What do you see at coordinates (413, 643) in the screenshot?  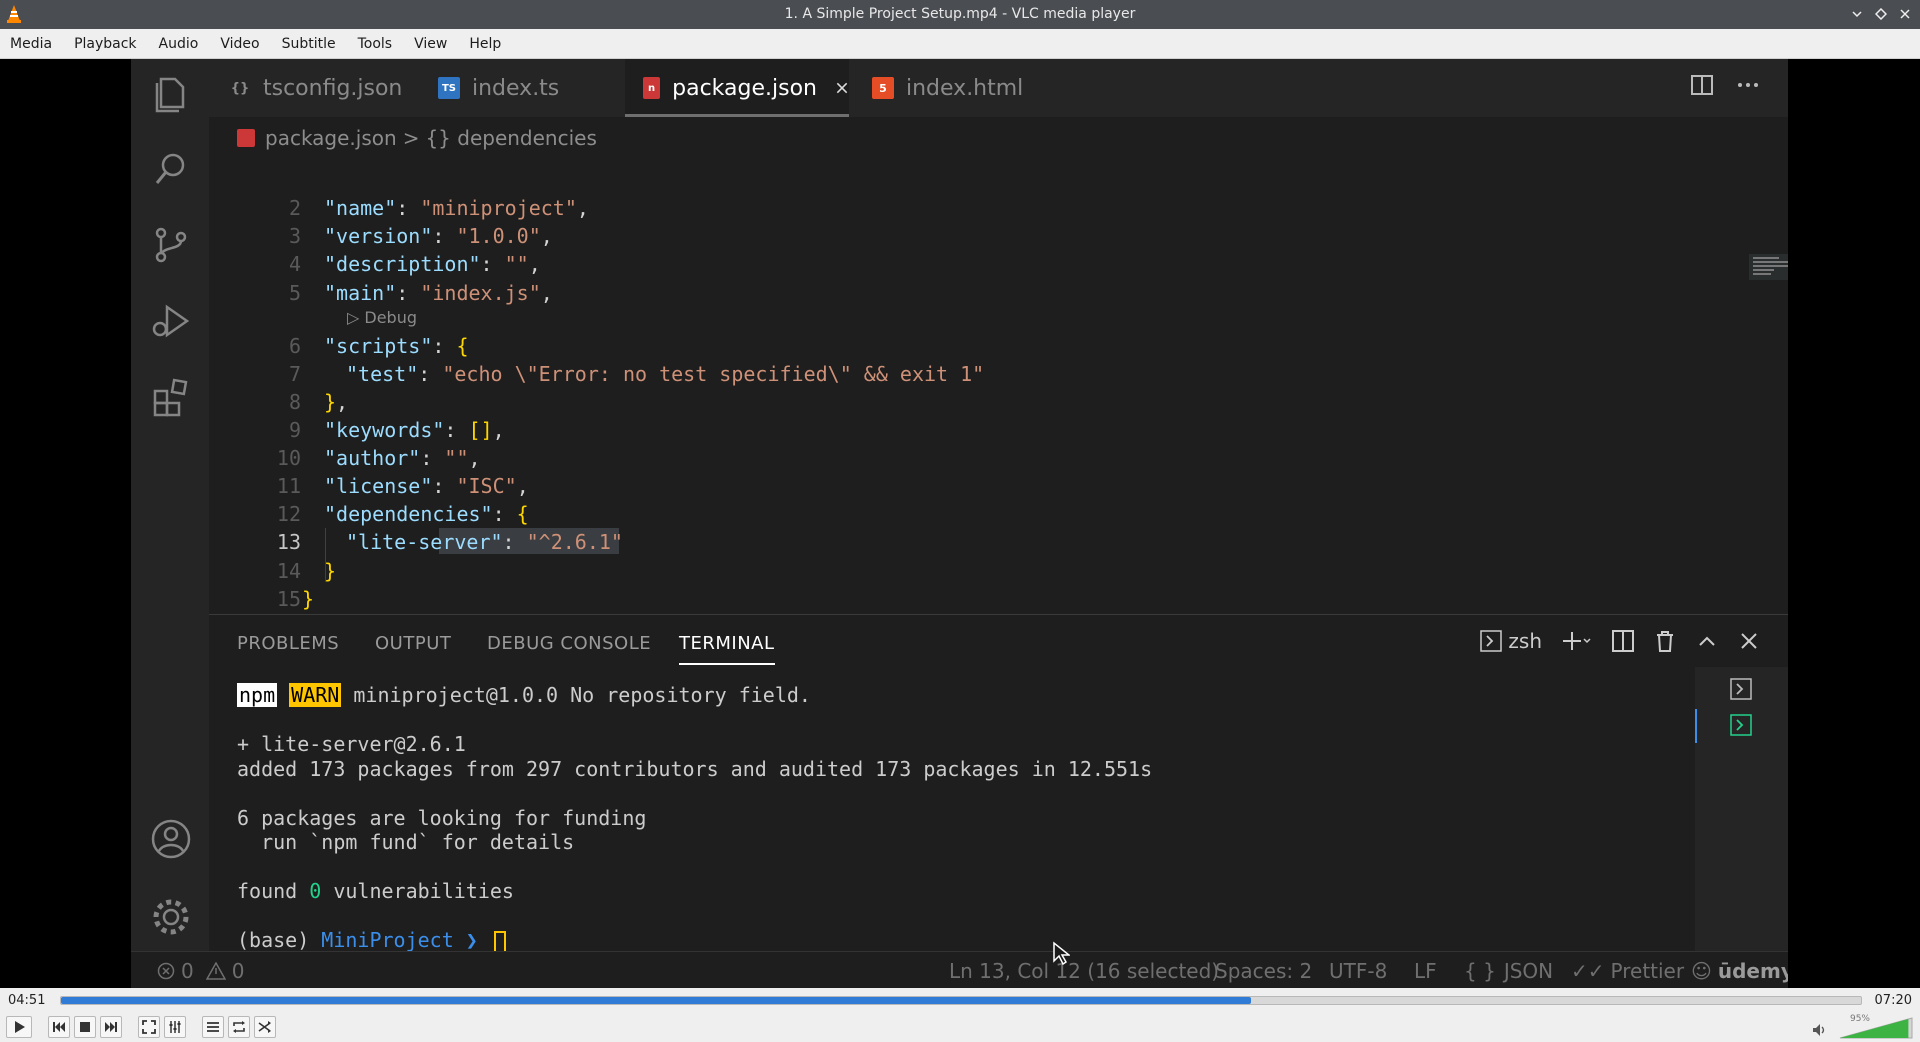 I see `tab-output: OUTPUT` at bounding box center [413, 643].